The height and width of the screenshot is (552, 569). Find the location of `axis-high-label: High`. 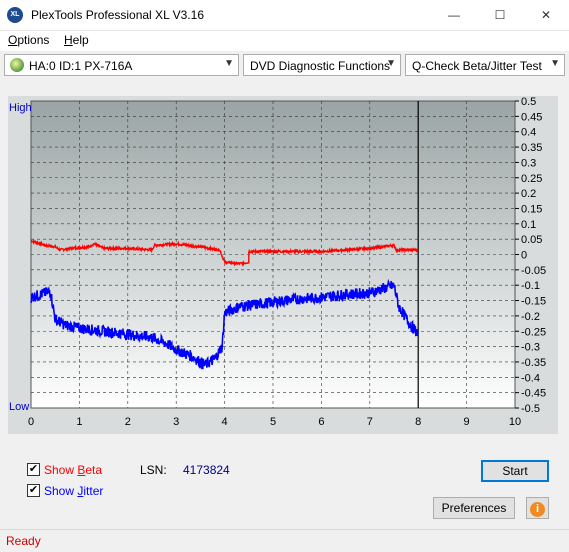

axis-high-label: High is located at coordinates (20, 108).